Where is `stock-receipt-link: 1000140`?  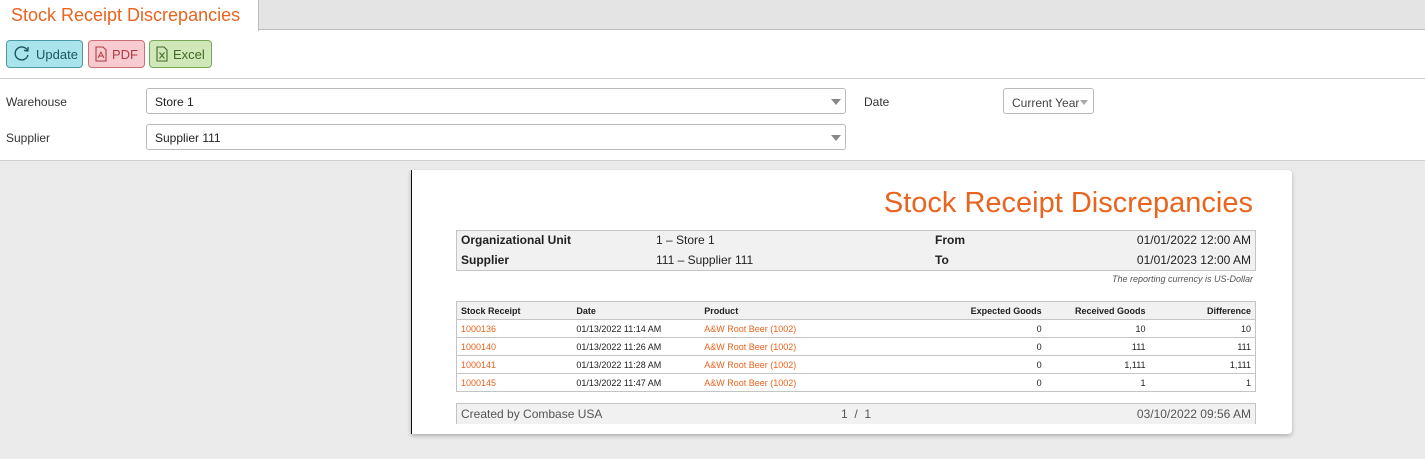
stock-receipt-link: 1000140 is located at coordinates (514, 346).